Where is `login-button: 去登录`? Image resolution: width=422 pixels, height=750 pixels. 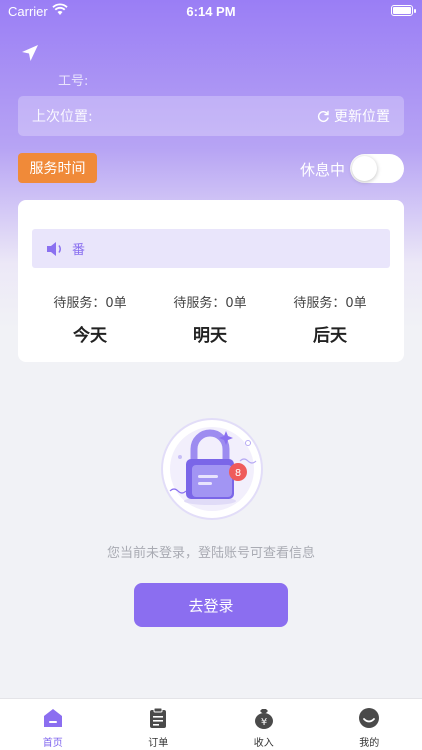
login-button: 去登录 is located at coordinates (211, 605).